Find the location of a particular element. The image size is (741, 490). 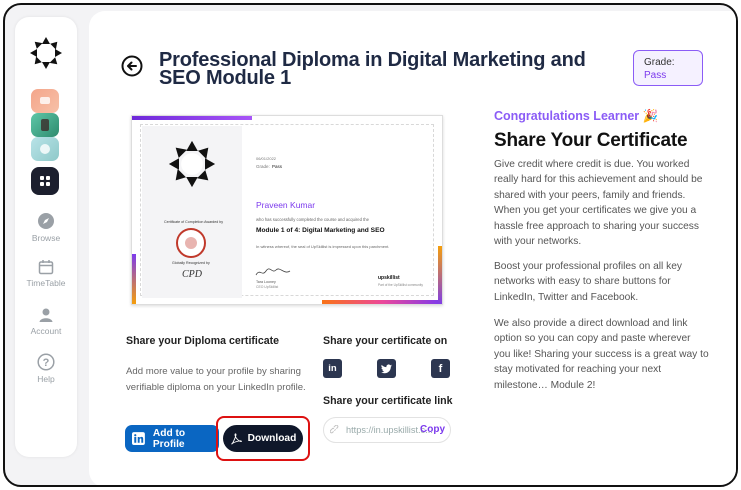

sidebar-item-label: Browse is located at coordinates (46, 238).